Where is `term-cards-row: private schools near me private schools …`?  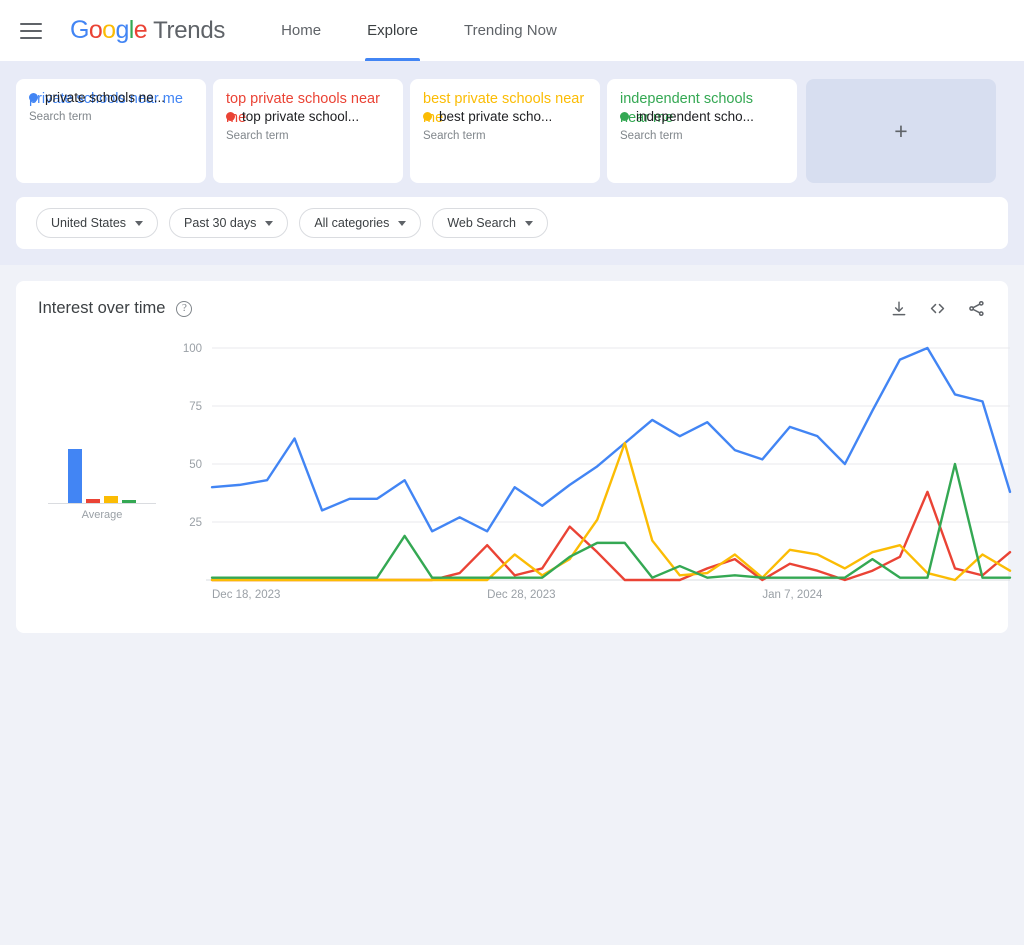
term-cards-row: private schools near me private schools … is located at coordinates (512, 131).